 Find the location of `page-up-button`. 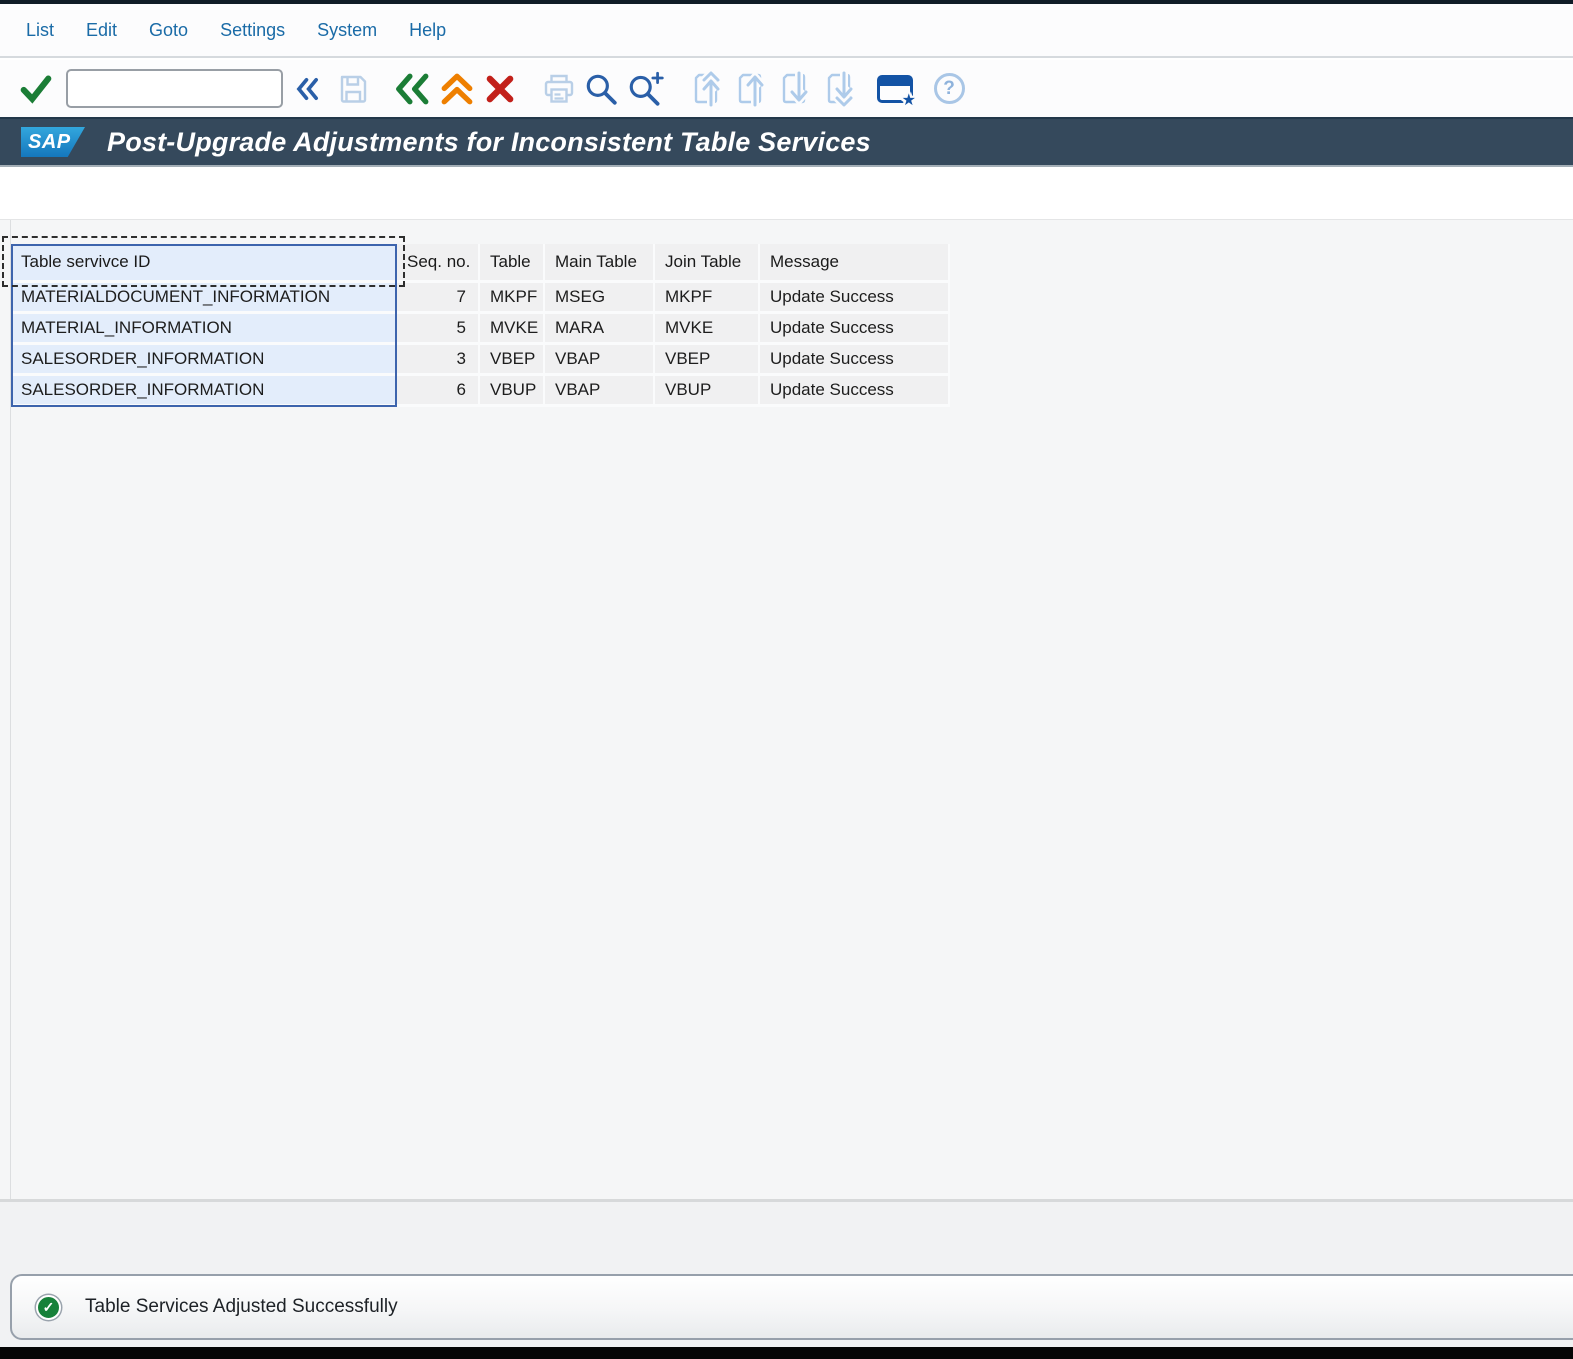

page-up-button is located at coordinates (750, 88).